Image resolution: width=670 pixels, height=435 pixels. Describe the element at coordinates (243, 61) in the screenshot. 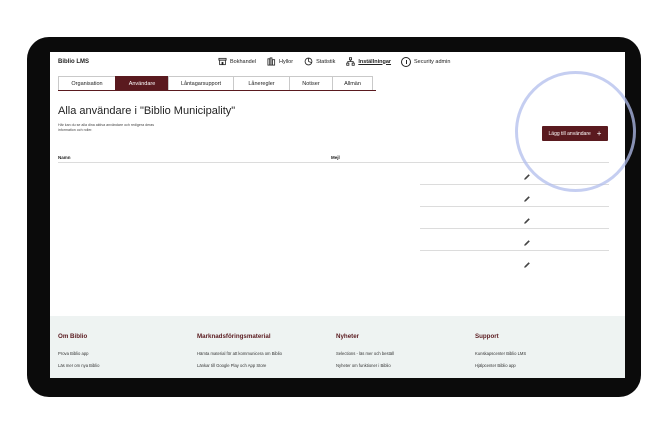

I see `nav-bokhandel-label: Bokhandel` at that location.